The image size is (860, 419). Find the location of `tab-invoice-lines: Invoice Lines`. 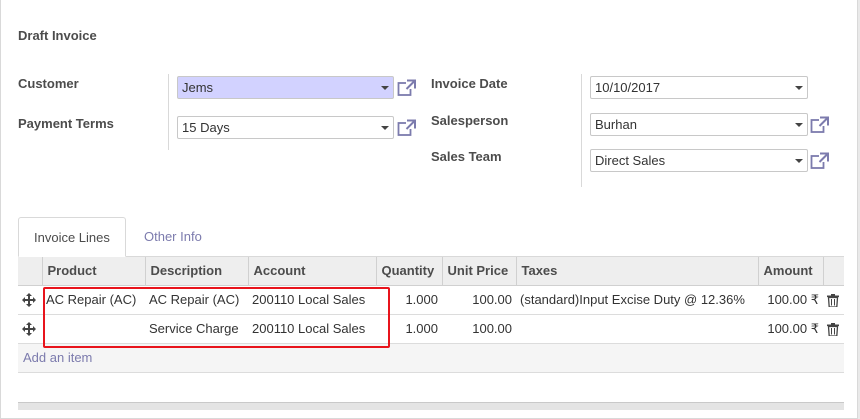

tab-invoice-lines: Invoice Lines is located at coordinates (72, 237).